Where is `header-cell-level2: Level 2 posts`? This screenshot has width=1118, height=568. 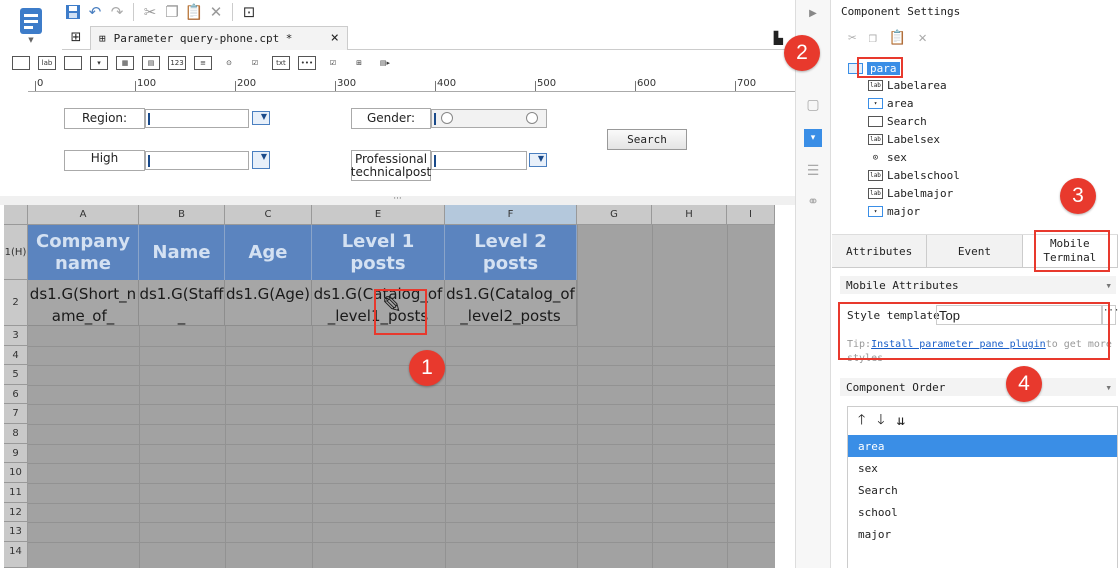
header-cell-level2: Level 2 posts is located at coordinates (511, 252).